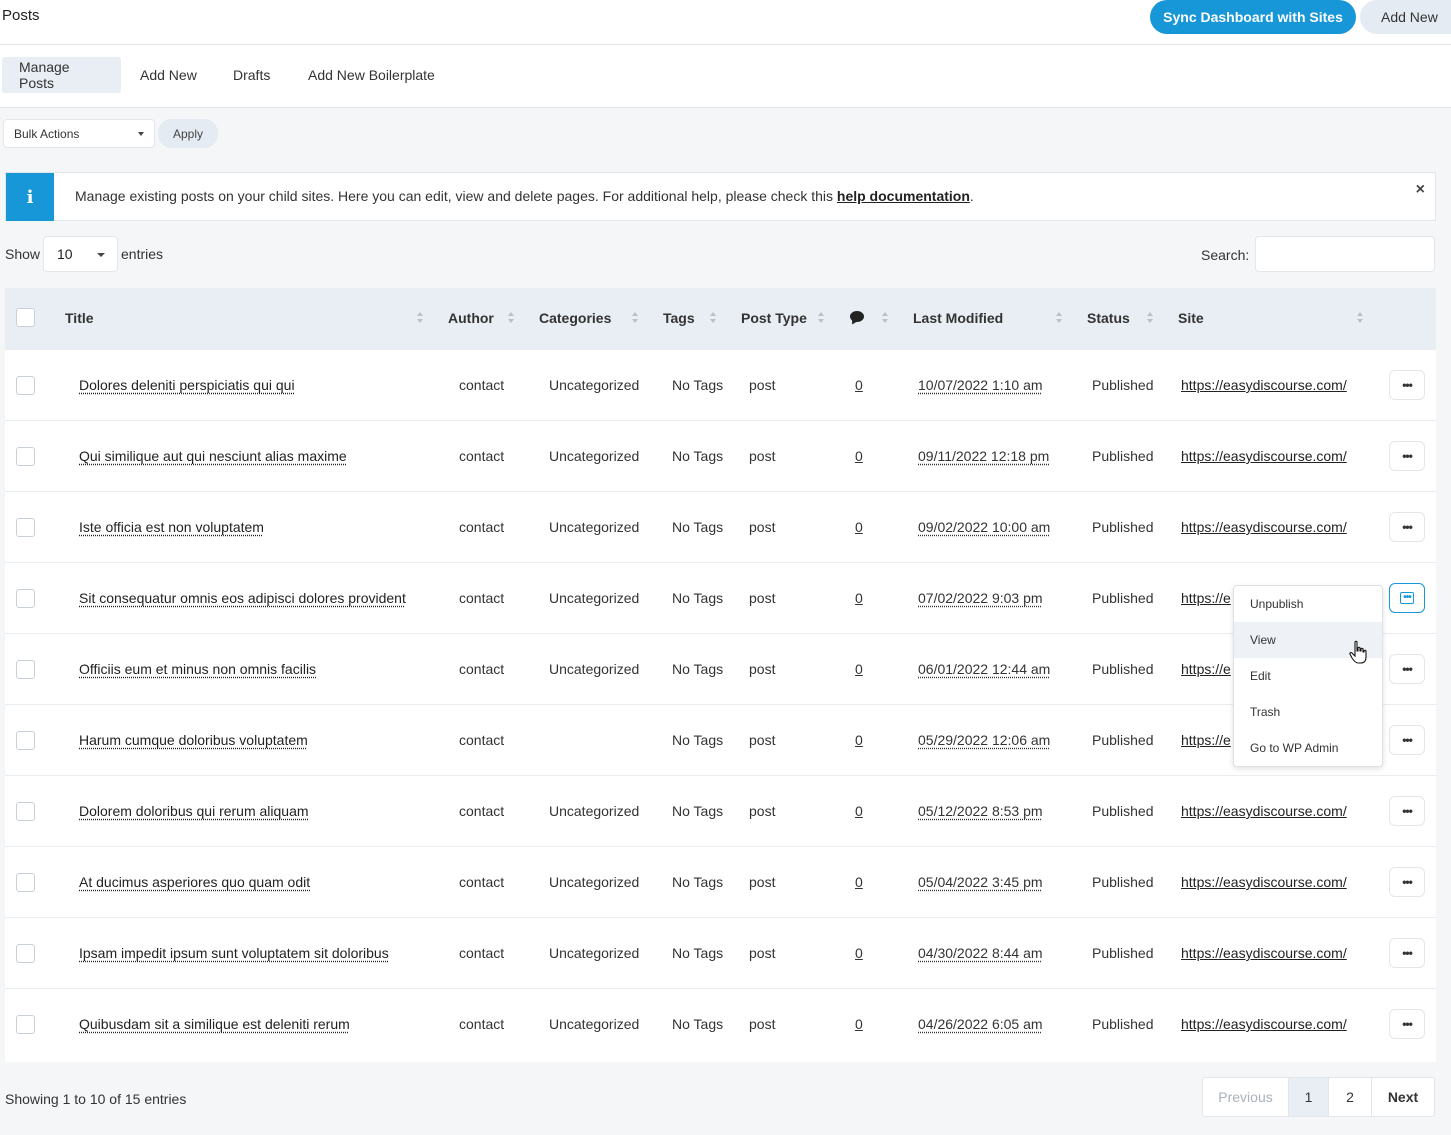 The image size is (1451, 1135). Describe the element at coordinates (1225, 255) in the screenshot. I see `search-label: Search:` at that location.